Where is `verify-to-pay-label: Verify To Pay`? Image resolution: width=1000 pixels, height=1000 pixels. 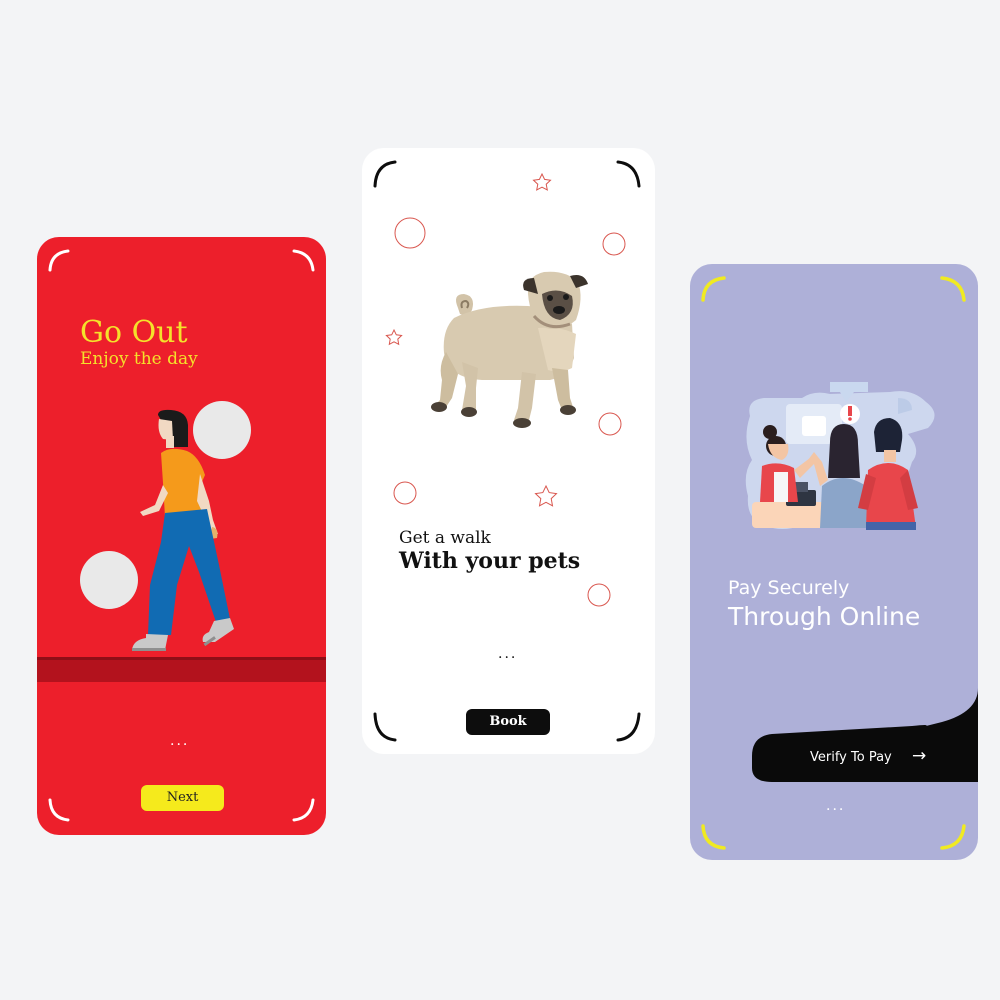 verify-to-pay-label: Verify To Pay is located at coordinates (851, 757).